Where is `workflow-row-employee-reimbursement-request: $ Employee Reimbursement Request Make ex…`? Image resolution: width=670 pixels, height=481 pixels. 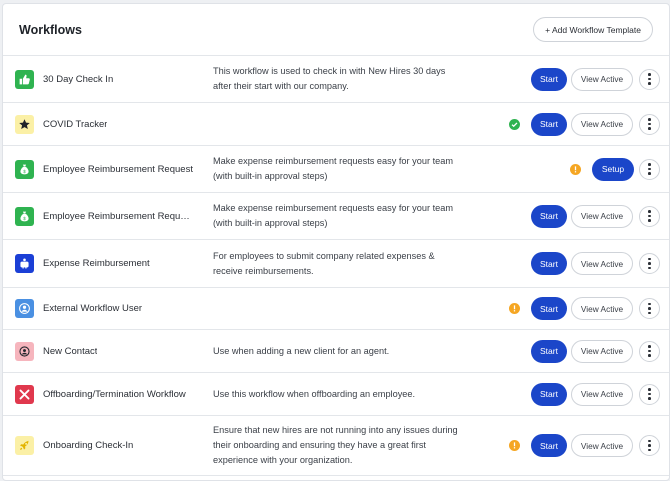 workflow-row-employee-reimbursement-request: $ Employee Reimbursement Request Make ex… is located at coordinates (336, 169).